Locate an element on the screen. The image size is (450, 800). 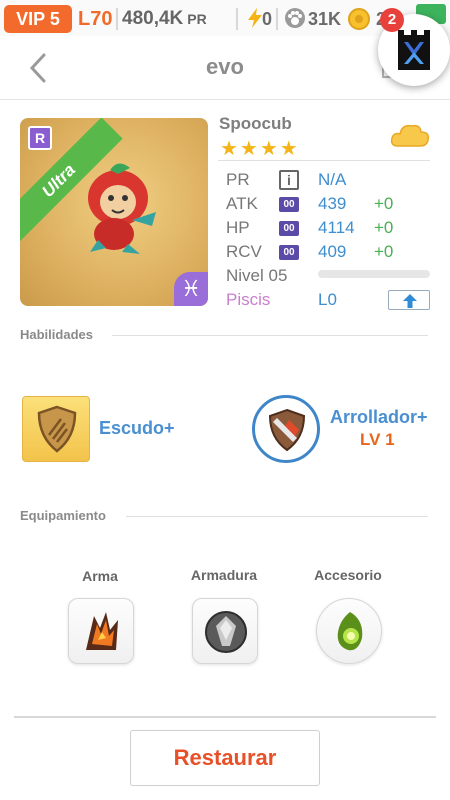
stat-value-rcv: 409 is located at coordinates (332, 251).